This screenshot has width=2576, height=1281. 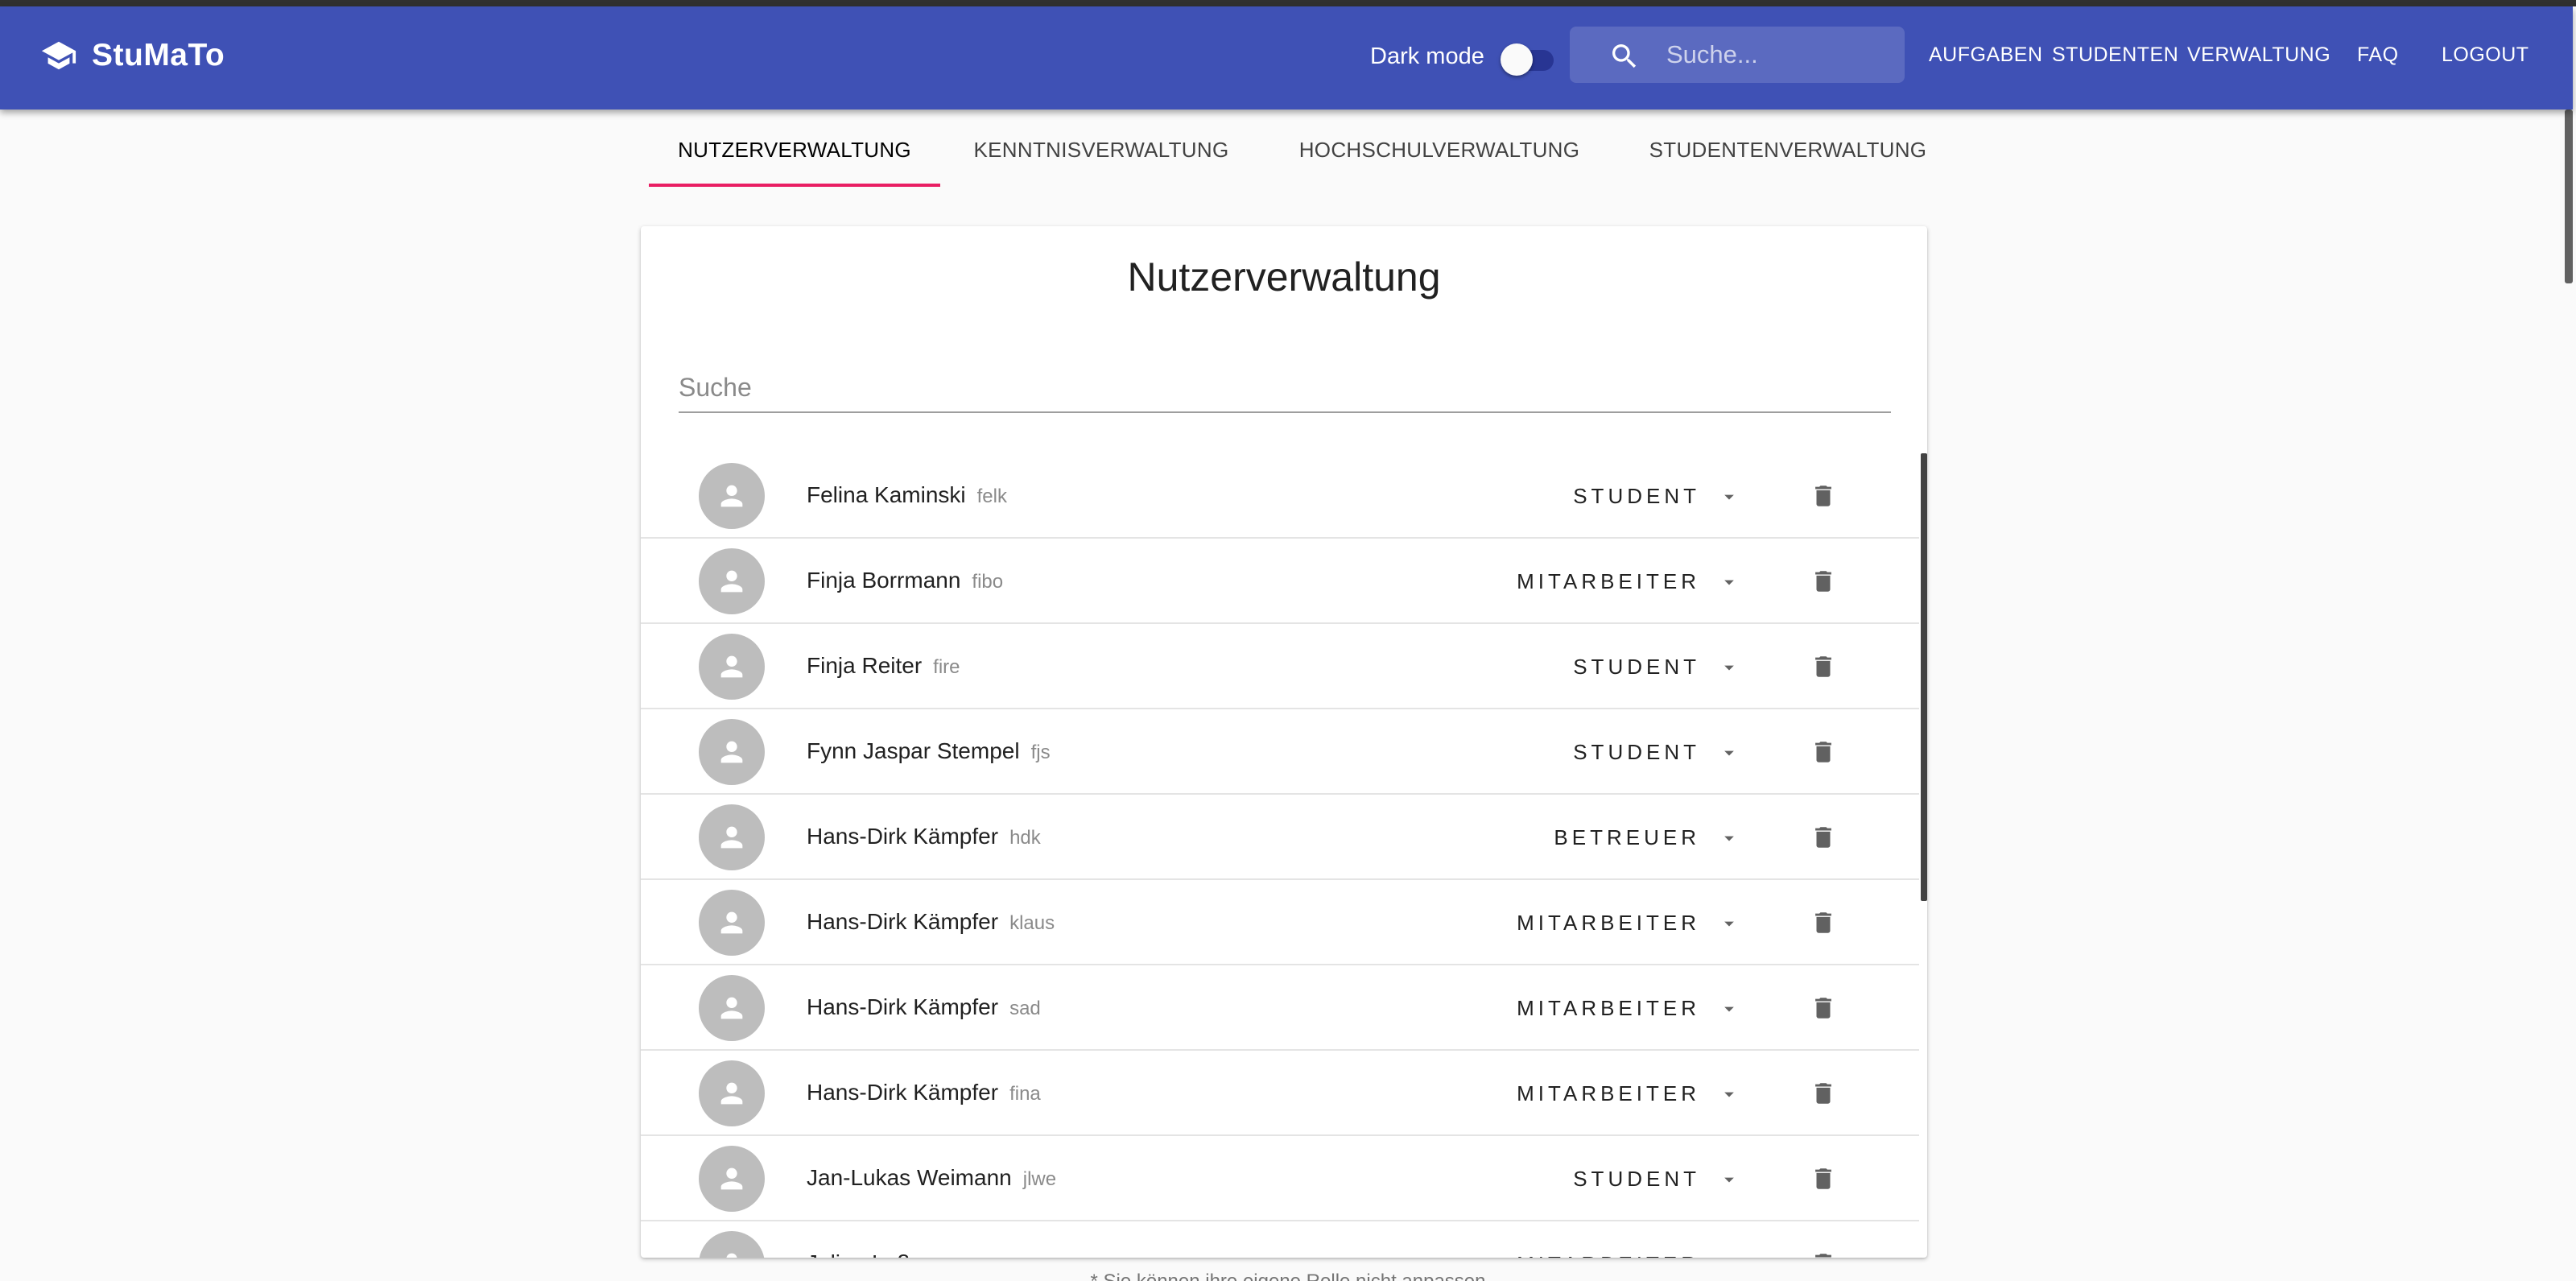 What do you see at coordinates (1288, 3) in the screenshot?
I see `window-top-strip` at bounding box center [1288, 3].